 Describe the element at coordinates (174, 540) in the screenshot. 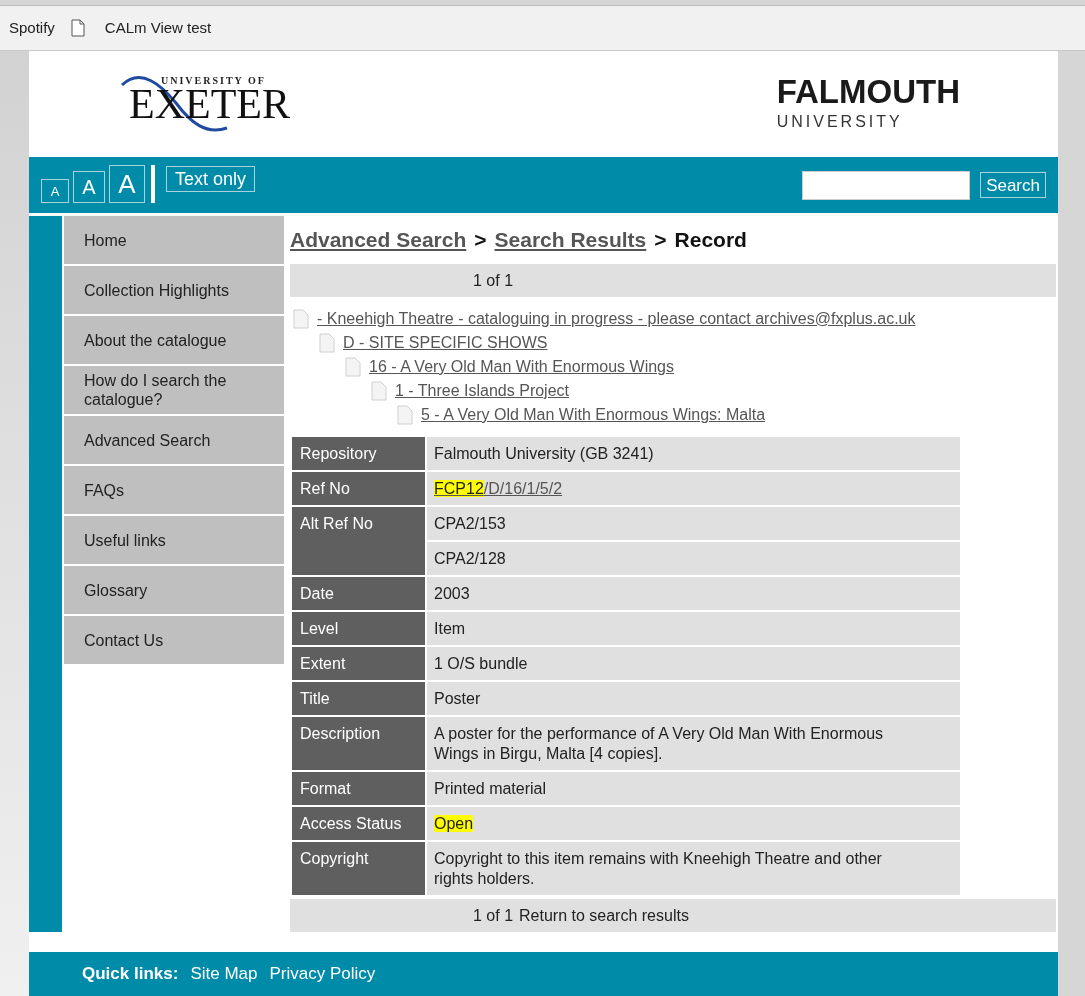

I see `nav-item: Useful links` at that location.